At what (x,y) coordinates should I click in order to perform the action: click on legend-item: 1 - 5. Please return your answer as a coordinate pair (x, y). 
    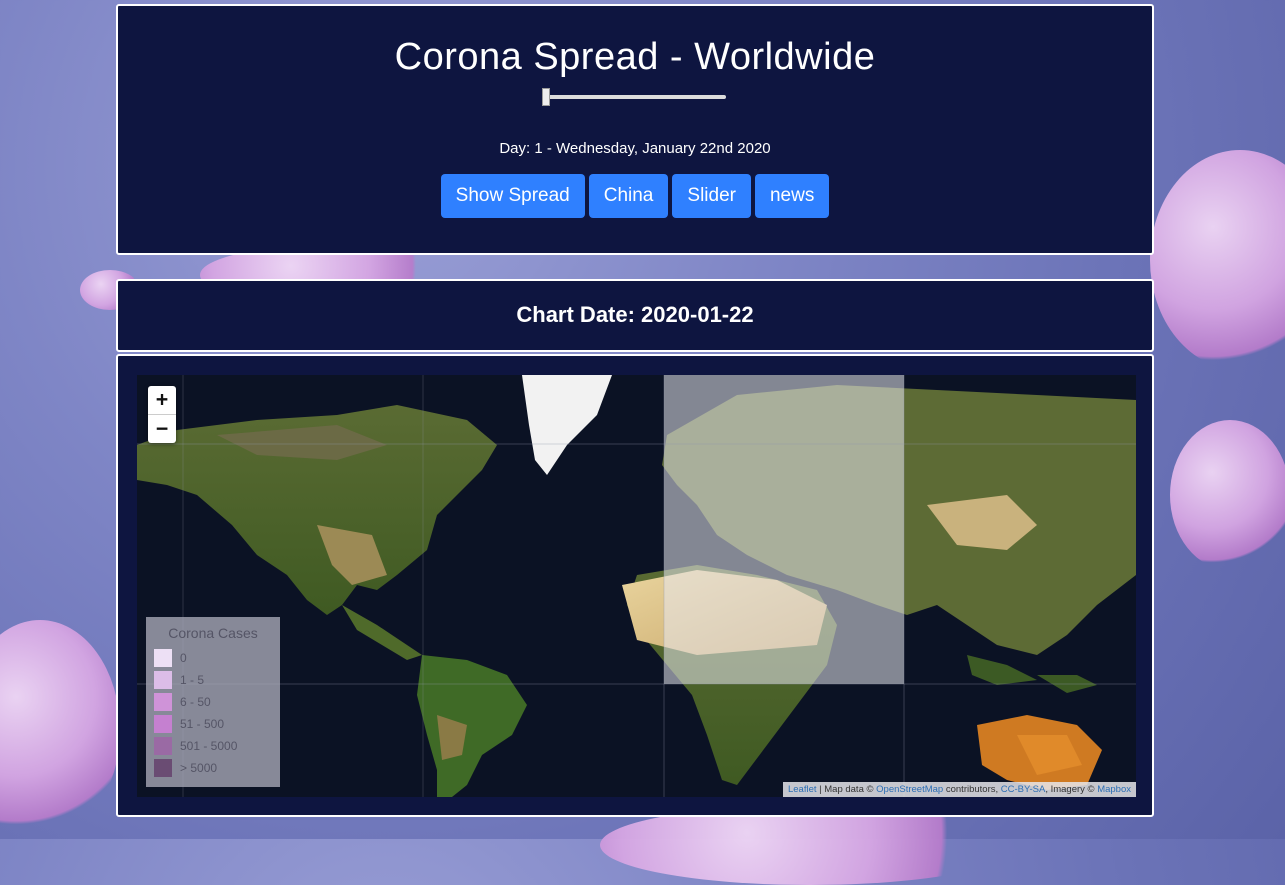
    Looking at the image, I should click on (213, 680).